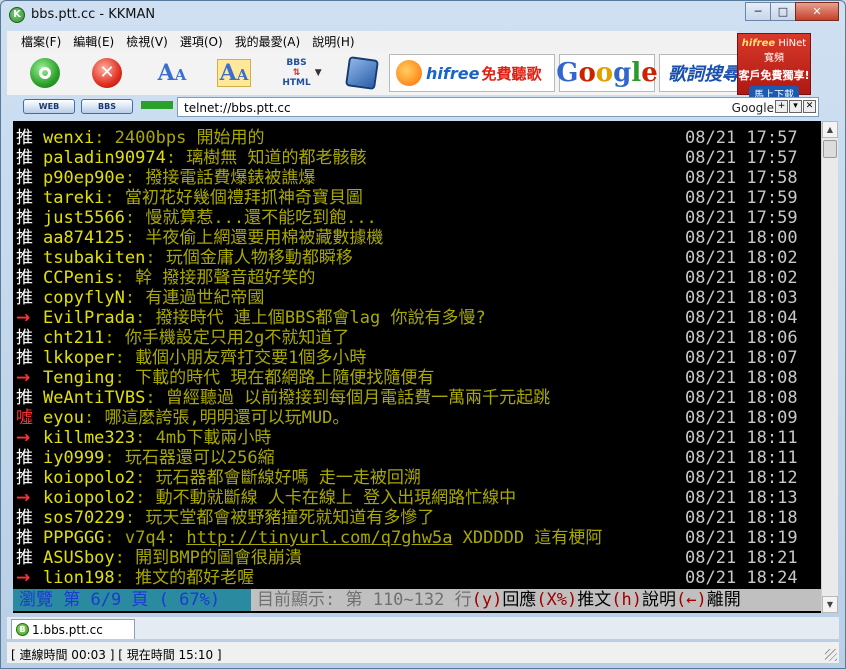  Describe the element at coordinates (227, 418) in the screenshot. I see `post-message: 哪這麼誇張,明明還可以玩MUD。` at that location.